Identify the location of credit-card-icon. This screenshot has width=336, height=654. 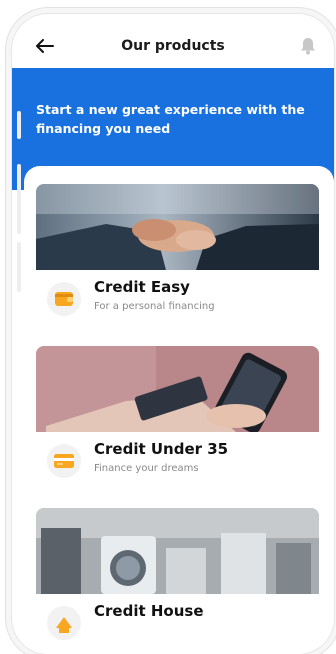
(64, 461).